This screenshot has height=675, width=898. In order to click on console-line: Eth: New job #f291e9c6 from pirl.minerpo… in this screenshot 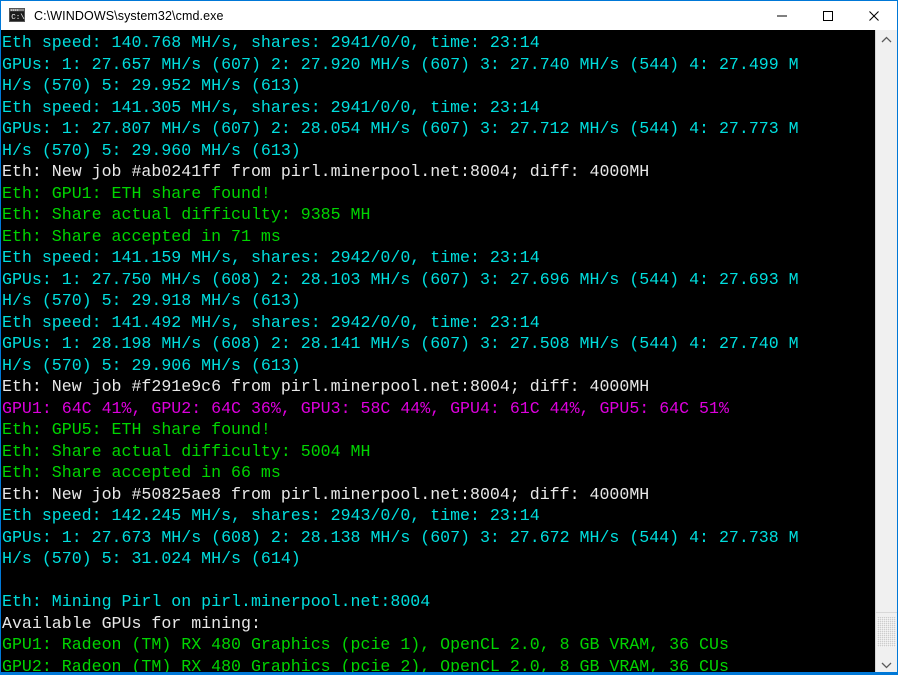, I will do `click(326, 386)`.